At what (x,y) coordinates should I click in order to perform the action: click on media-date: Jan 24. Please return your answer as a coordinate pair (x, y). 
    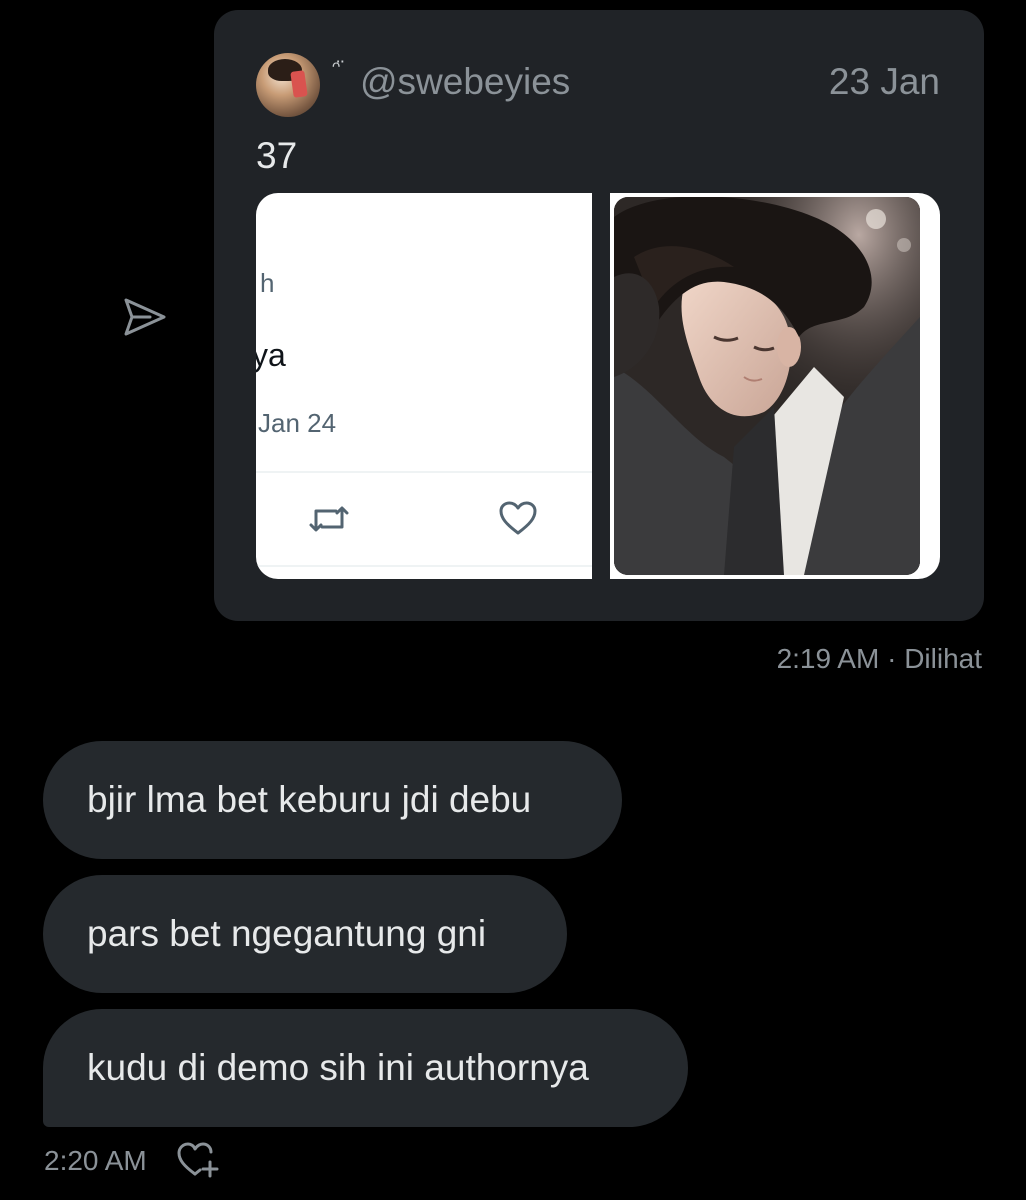
    Looking at the image, I should click on (297, 423).